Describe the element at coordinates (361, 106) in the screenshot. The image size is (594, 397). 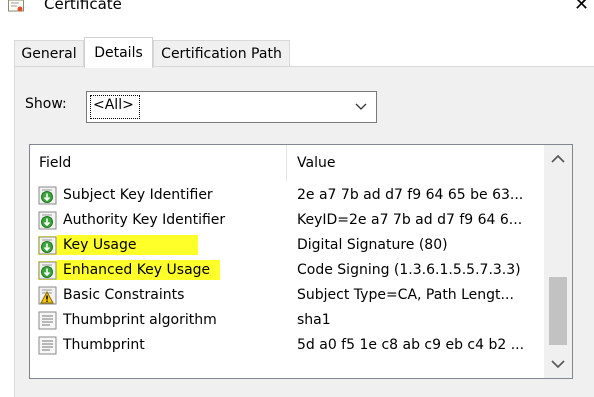
I see `chevron-down-icon` at that location.